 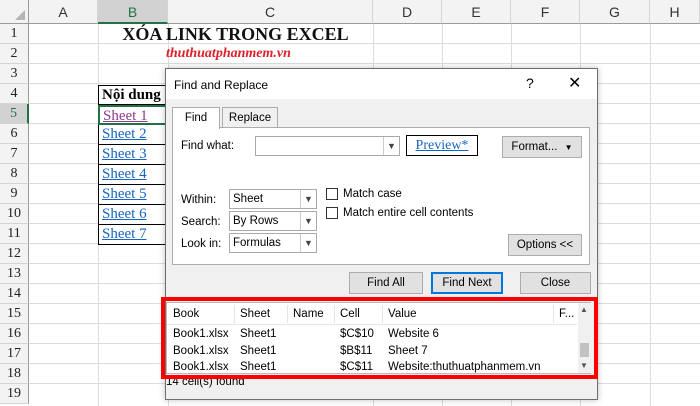 I want to click on column-header-f: F, so click(x=545, y=12).